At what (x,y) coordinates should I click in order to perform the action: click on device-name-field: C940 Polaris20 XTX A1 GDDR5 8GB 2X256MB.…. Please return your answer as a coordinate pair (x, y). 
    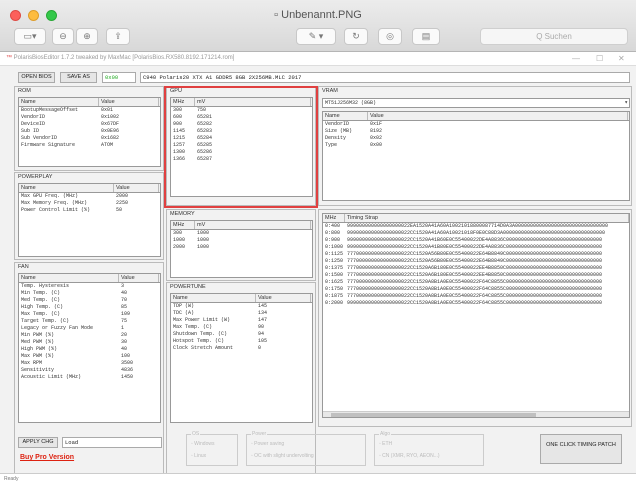
    Looking at the image, I should click on (385, 77).